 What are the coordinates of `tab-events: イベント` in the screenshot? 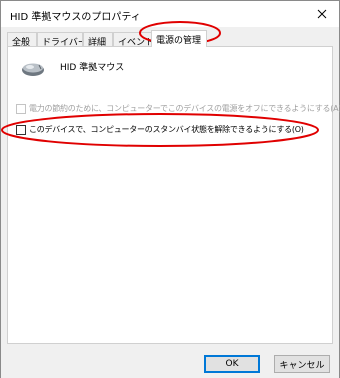 It's located at (134, 39).